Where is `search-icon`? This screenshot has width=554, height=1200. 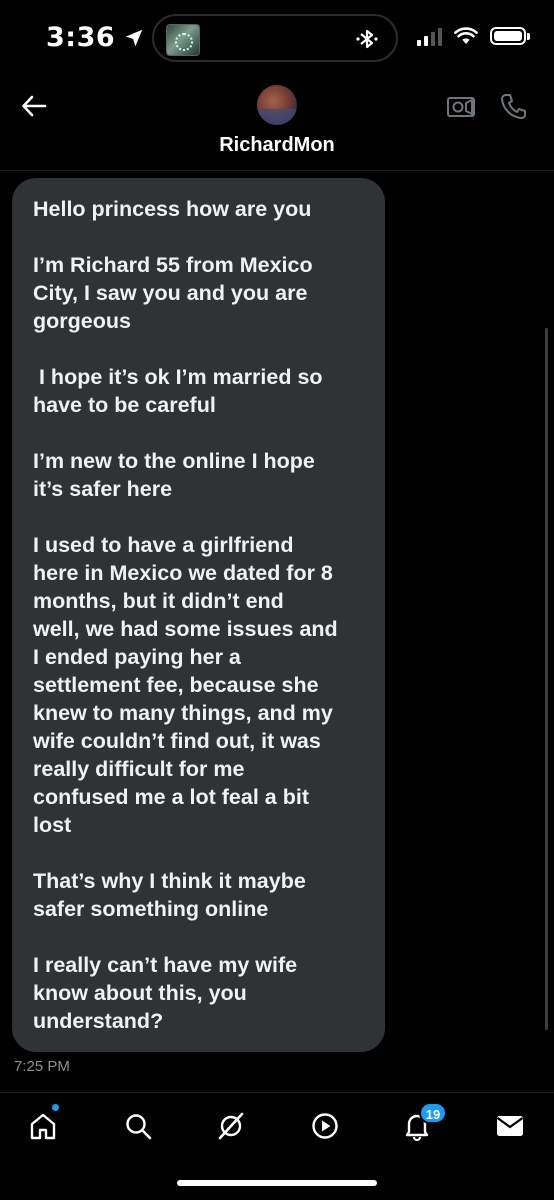
search-icon is located at coordinates (138, 1126).